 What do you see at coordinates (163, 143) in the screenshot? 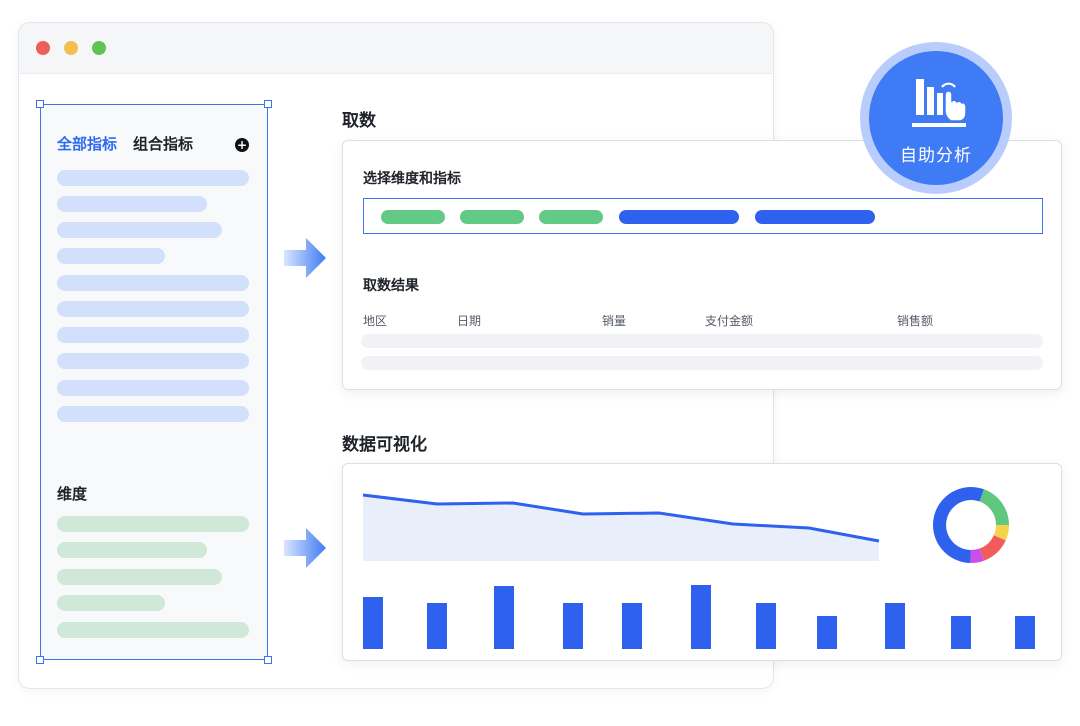
I see `tab-combined-indicators: 组合指标` at bounding box center [163, 143].